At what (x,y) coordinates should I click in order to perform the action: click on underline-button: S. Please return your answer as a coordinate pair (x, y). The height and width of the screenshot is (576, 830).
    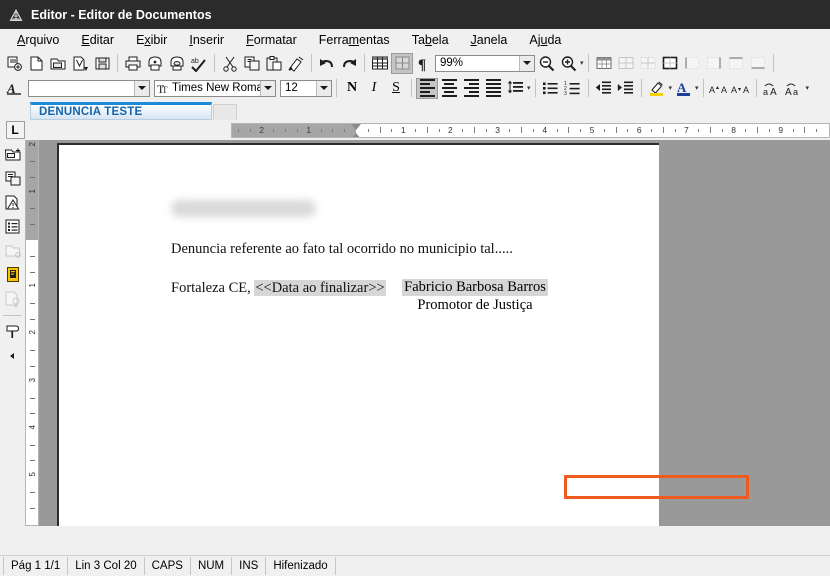
    Looking at the image, I should click on (396, 88).